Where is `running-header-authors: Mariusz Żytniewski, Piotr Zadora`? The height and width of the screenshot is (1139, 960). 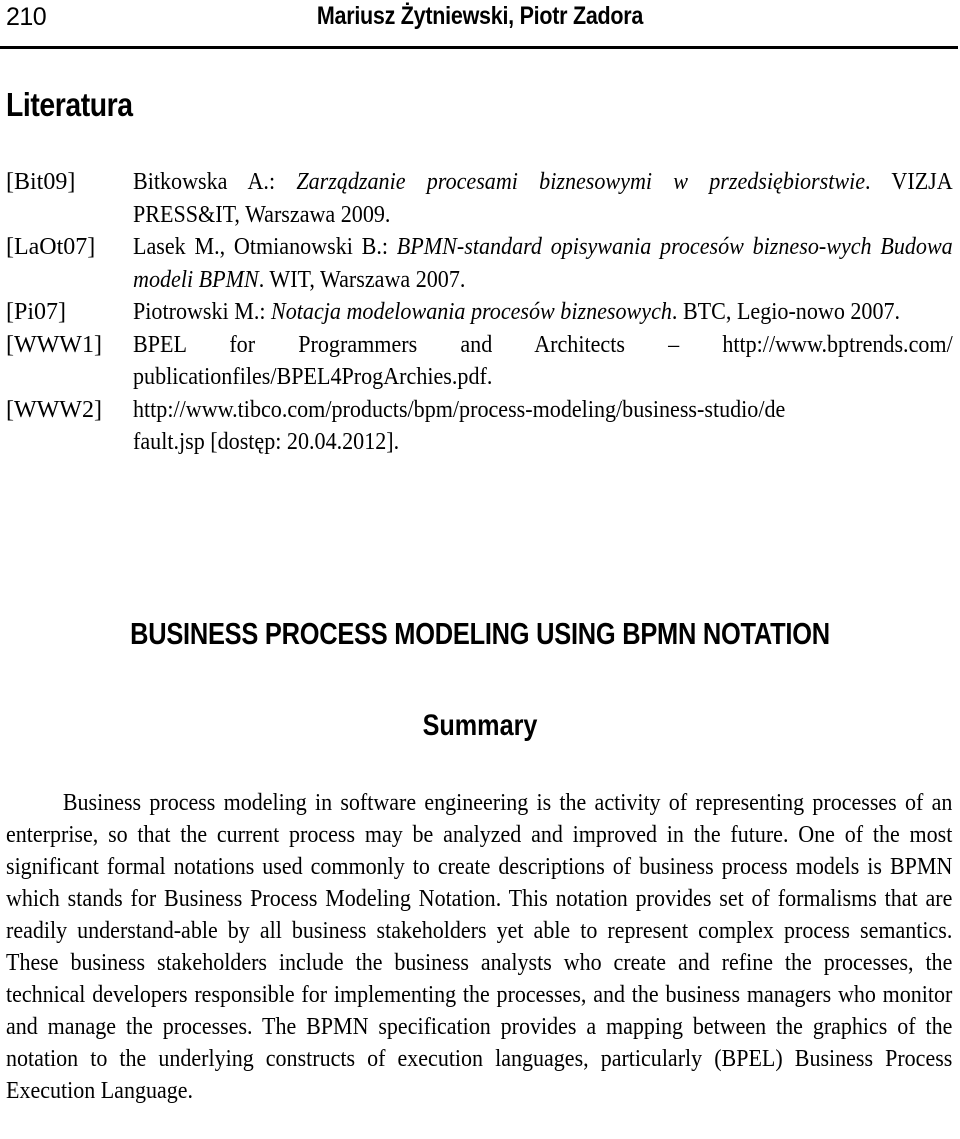 running-header-authors: Mariusz Żytniewski, Piotr Zadora is located at coordinates (480, 16).